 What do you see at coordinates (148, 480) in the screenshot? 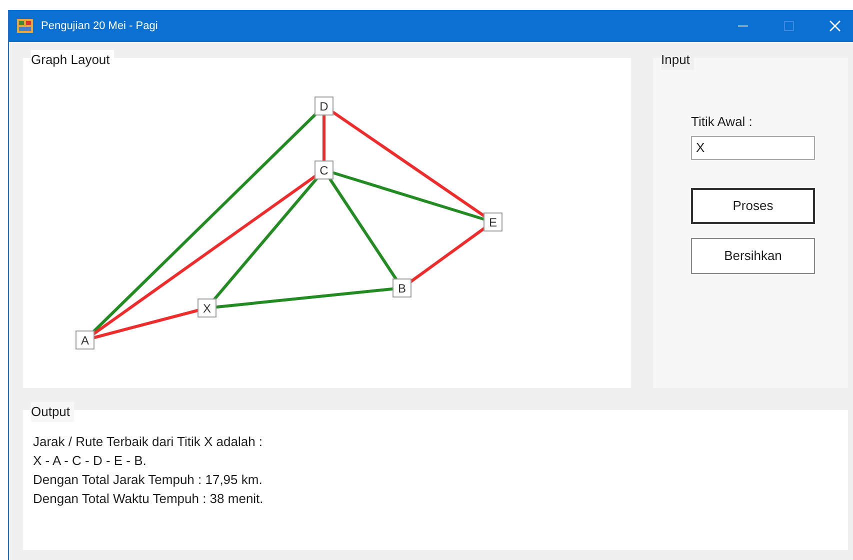
I see `output-text: Dengan Total Jarak Tempuh : 17,95 km.` at bounding box center [148, 480].